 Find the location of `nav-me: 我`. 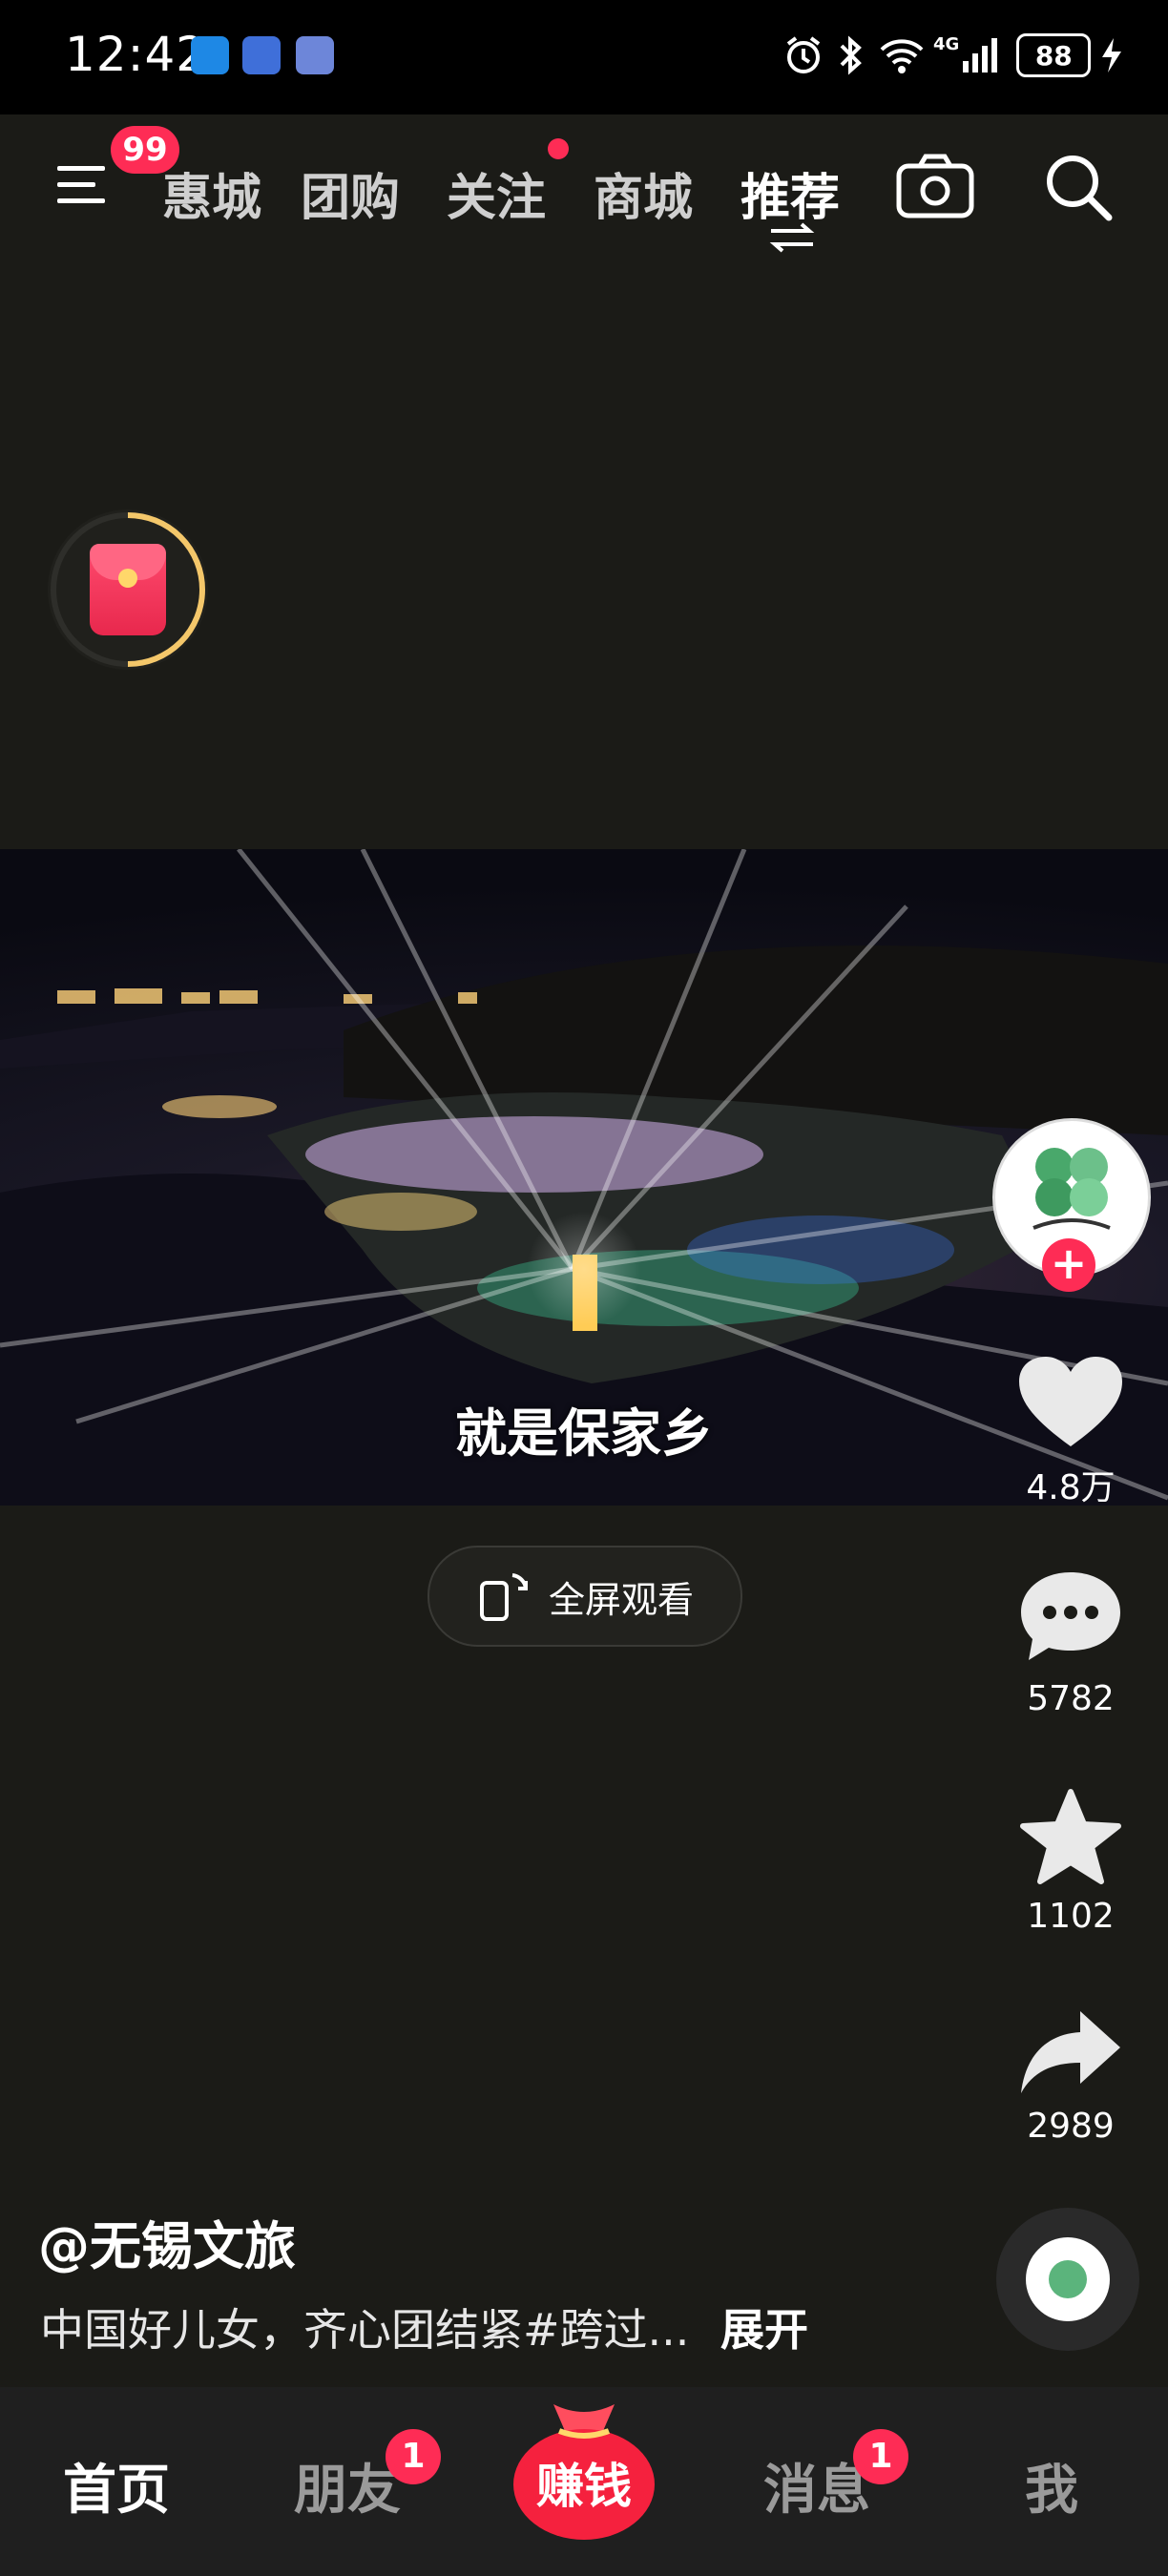

nav-me: 我 is located at coordinates (1051, 2485).